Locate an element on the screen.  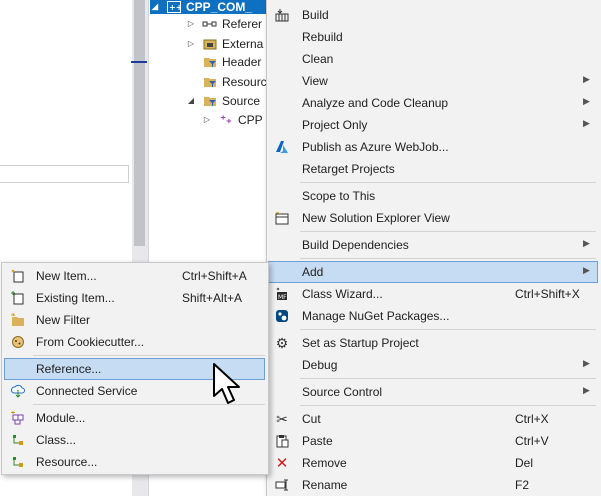
menu-item-label: Scope to This is located at coordinates (339, 196).